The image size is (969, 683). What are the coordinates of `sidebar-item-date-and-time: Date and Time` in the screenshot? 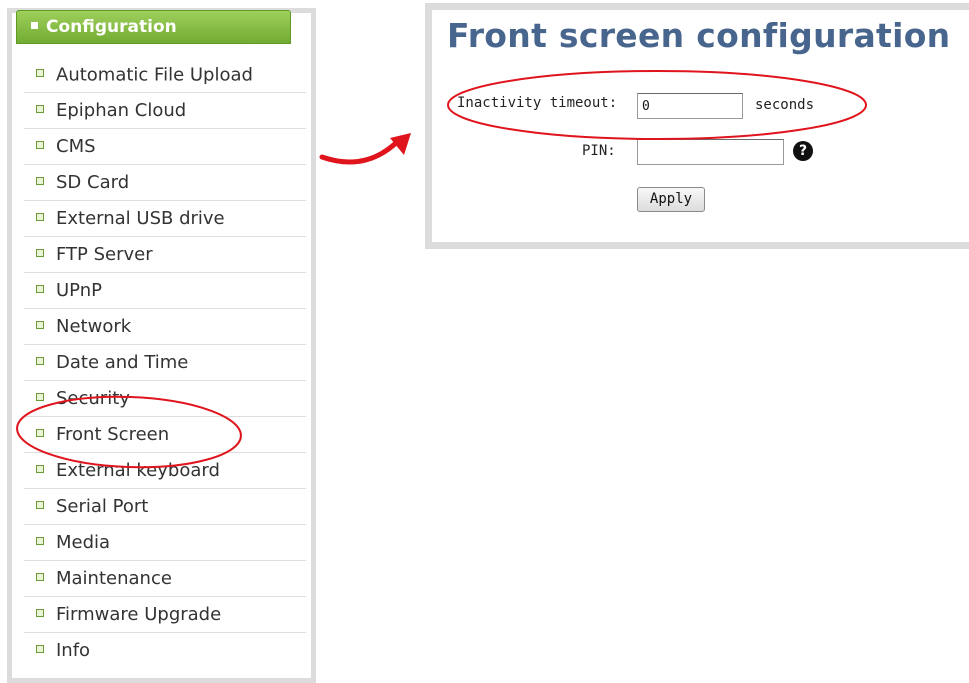 It's located at (165, 362).